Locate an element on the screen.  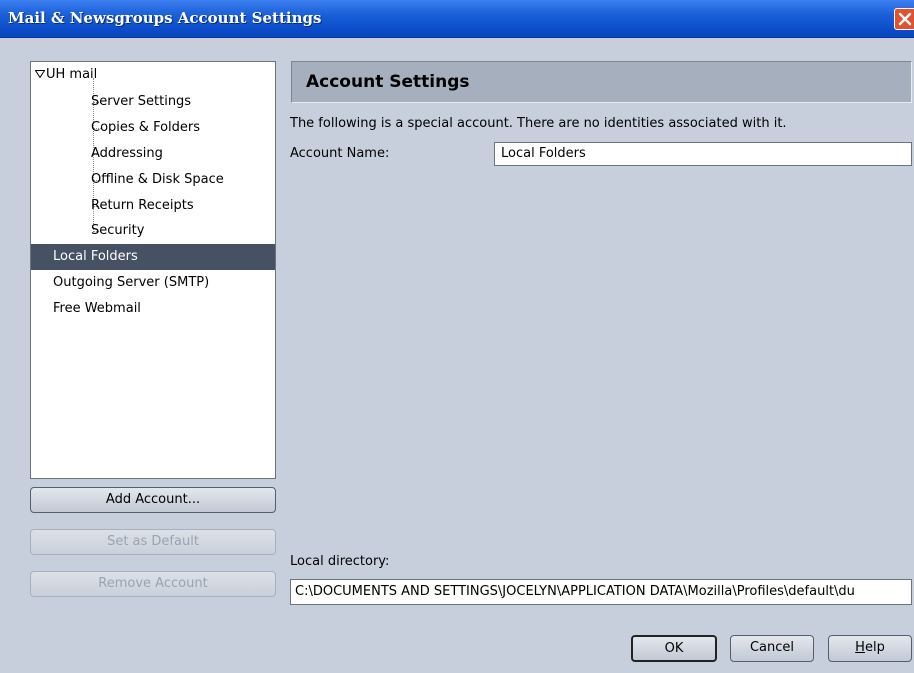
close-icon is located at coordinates (905, 19).